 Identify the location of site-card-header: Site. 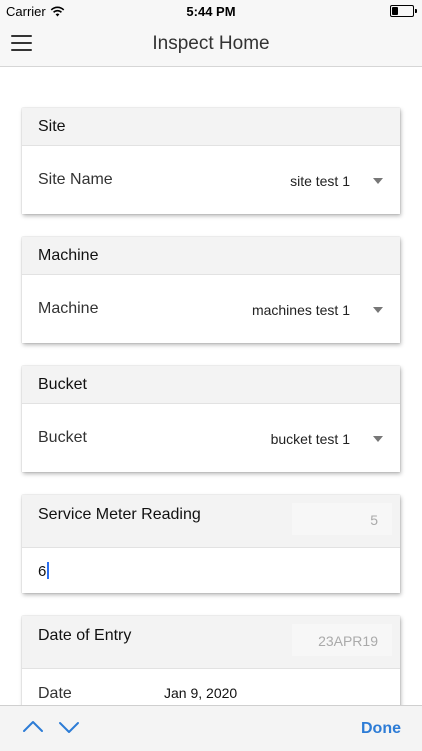
(211, 127).